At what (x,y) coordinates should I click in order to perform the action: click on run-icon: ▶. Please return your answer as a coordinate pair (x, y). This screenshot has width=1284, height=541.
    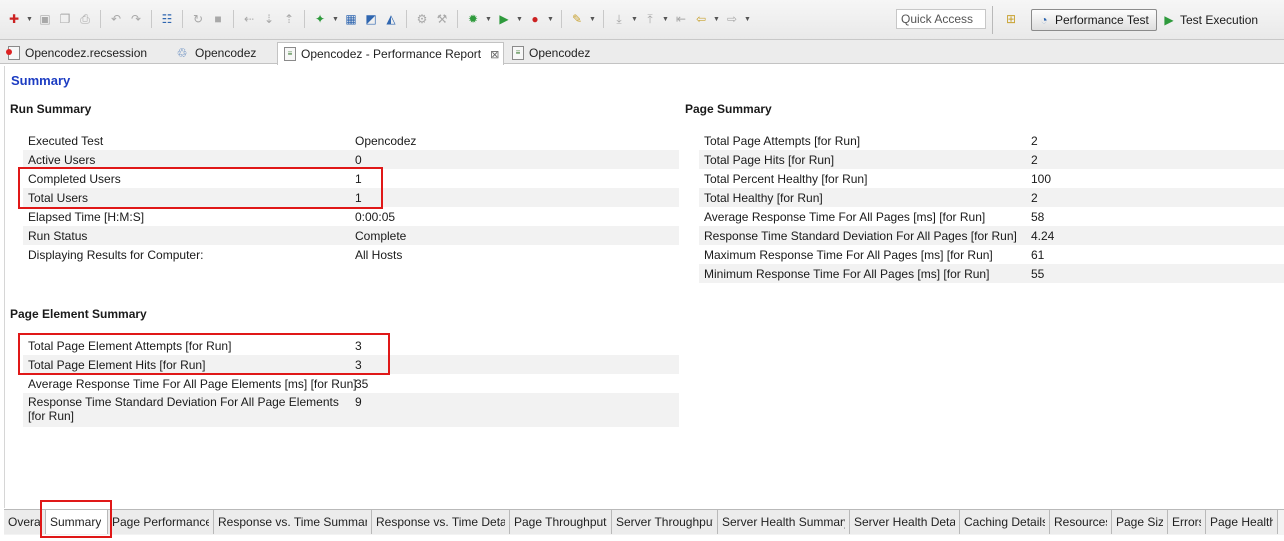
    Looking at the image, I should click on (504, 19).